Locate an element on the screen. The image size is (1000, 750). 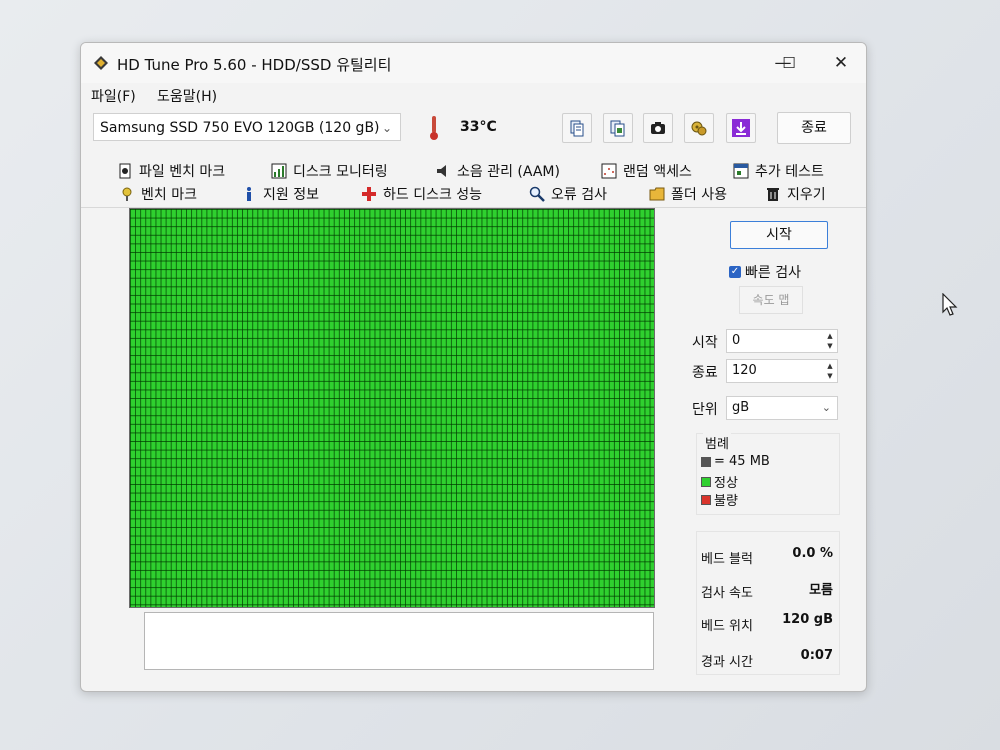
start-scan-button: 시작 is located at coordinates (779, 235).